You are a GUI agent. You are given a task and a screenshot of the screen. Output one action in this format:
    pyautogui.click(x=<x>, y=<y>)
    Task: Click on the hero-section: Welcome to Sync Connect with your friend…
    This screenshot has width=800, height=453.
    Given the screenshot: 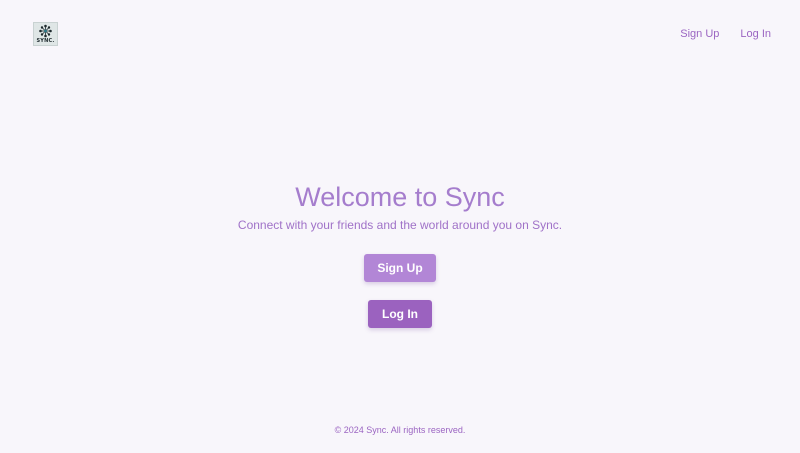 What is the action you would take?
    pyautogui.click(x=400, y=206)
    